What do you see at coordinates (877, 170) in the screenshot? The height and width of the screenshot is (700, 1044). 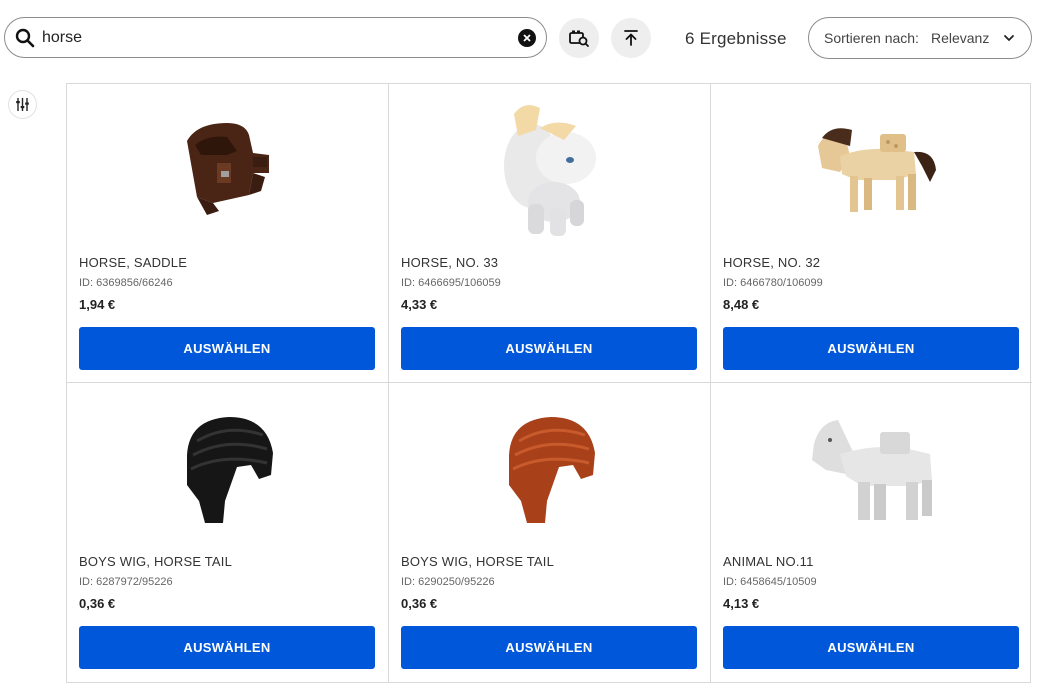 I see `tan-horse-image` at bounding box center [877, 170].